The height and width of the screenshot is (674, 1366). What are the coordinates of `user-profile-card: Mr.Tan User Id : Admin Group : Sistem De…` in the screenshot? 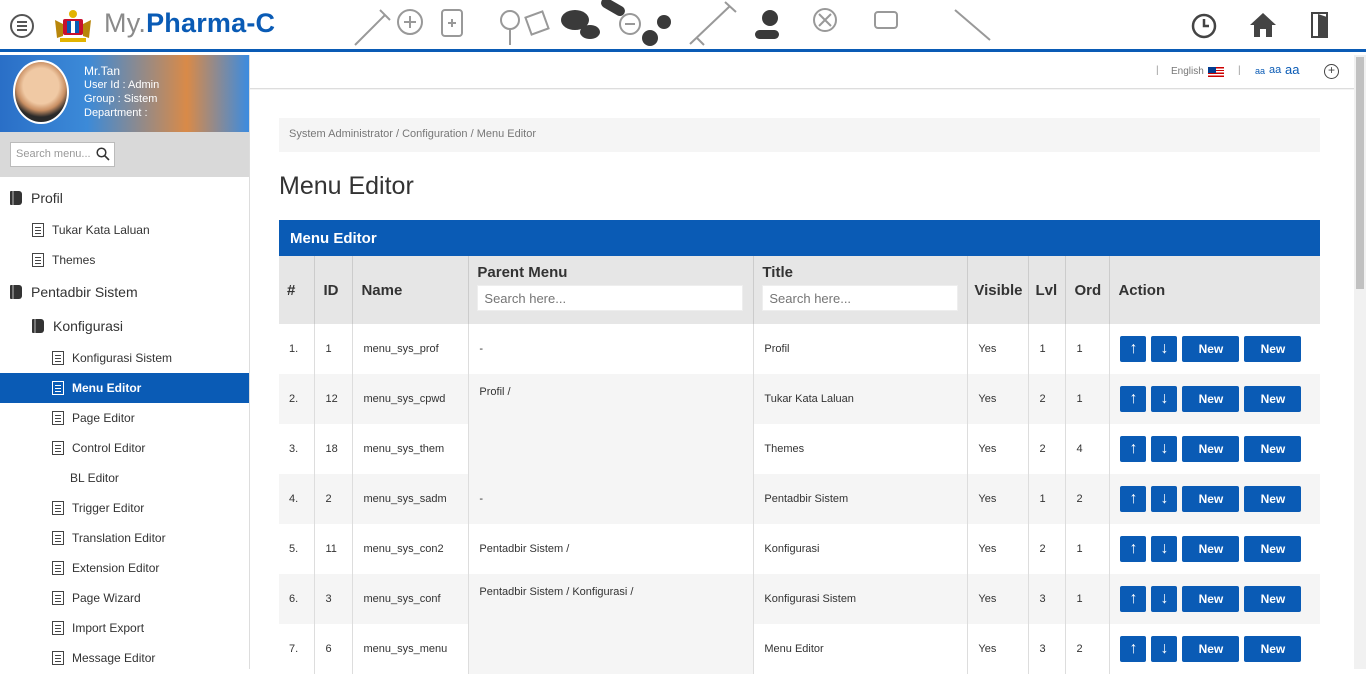 It's located at (124, 93).